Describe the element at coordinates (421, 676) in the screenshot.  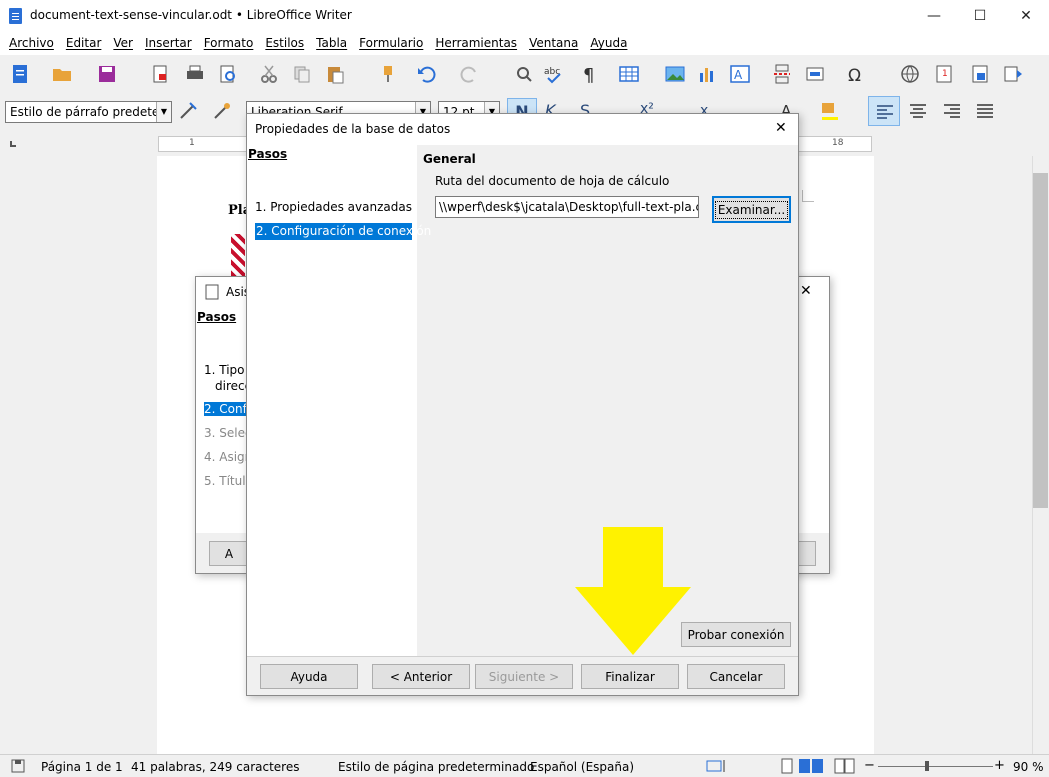
I see `previous-button: < Anterior` at that location.